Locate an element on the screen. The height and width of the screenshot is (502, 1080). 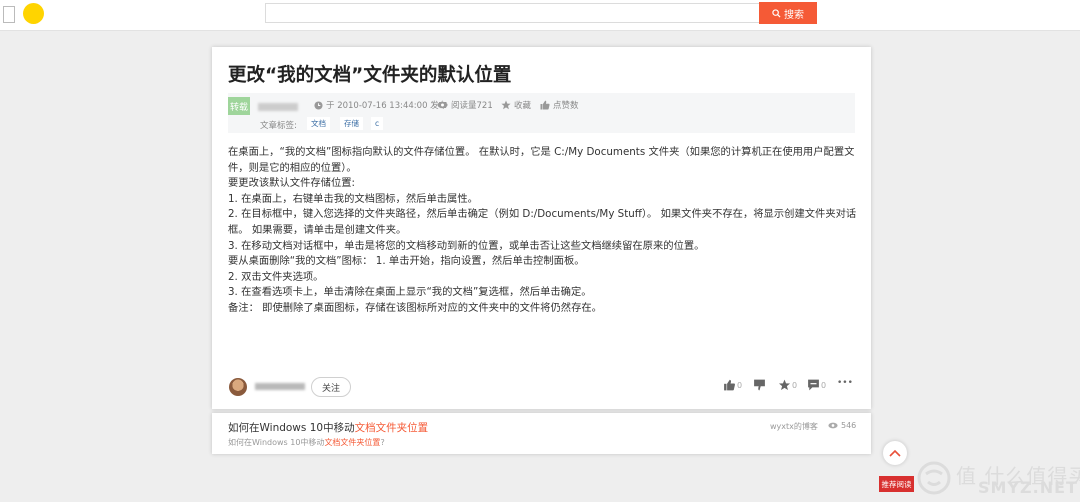
related-title: 如何在Windows 10中移动文档文件夹位置 is located at coordinates (328, 427).